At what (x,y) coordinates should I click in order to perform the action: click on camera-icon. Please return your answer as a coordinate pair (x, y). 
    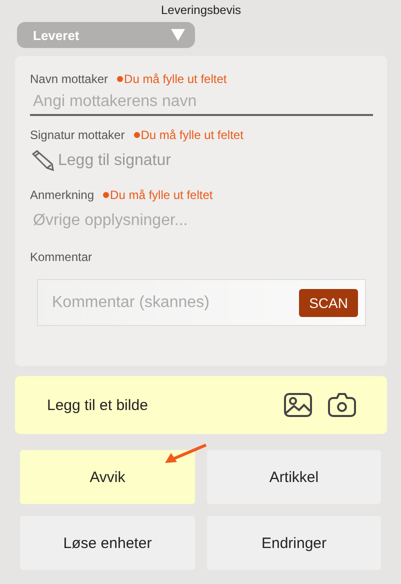
    Looking at the image, I should click on (342, 405).